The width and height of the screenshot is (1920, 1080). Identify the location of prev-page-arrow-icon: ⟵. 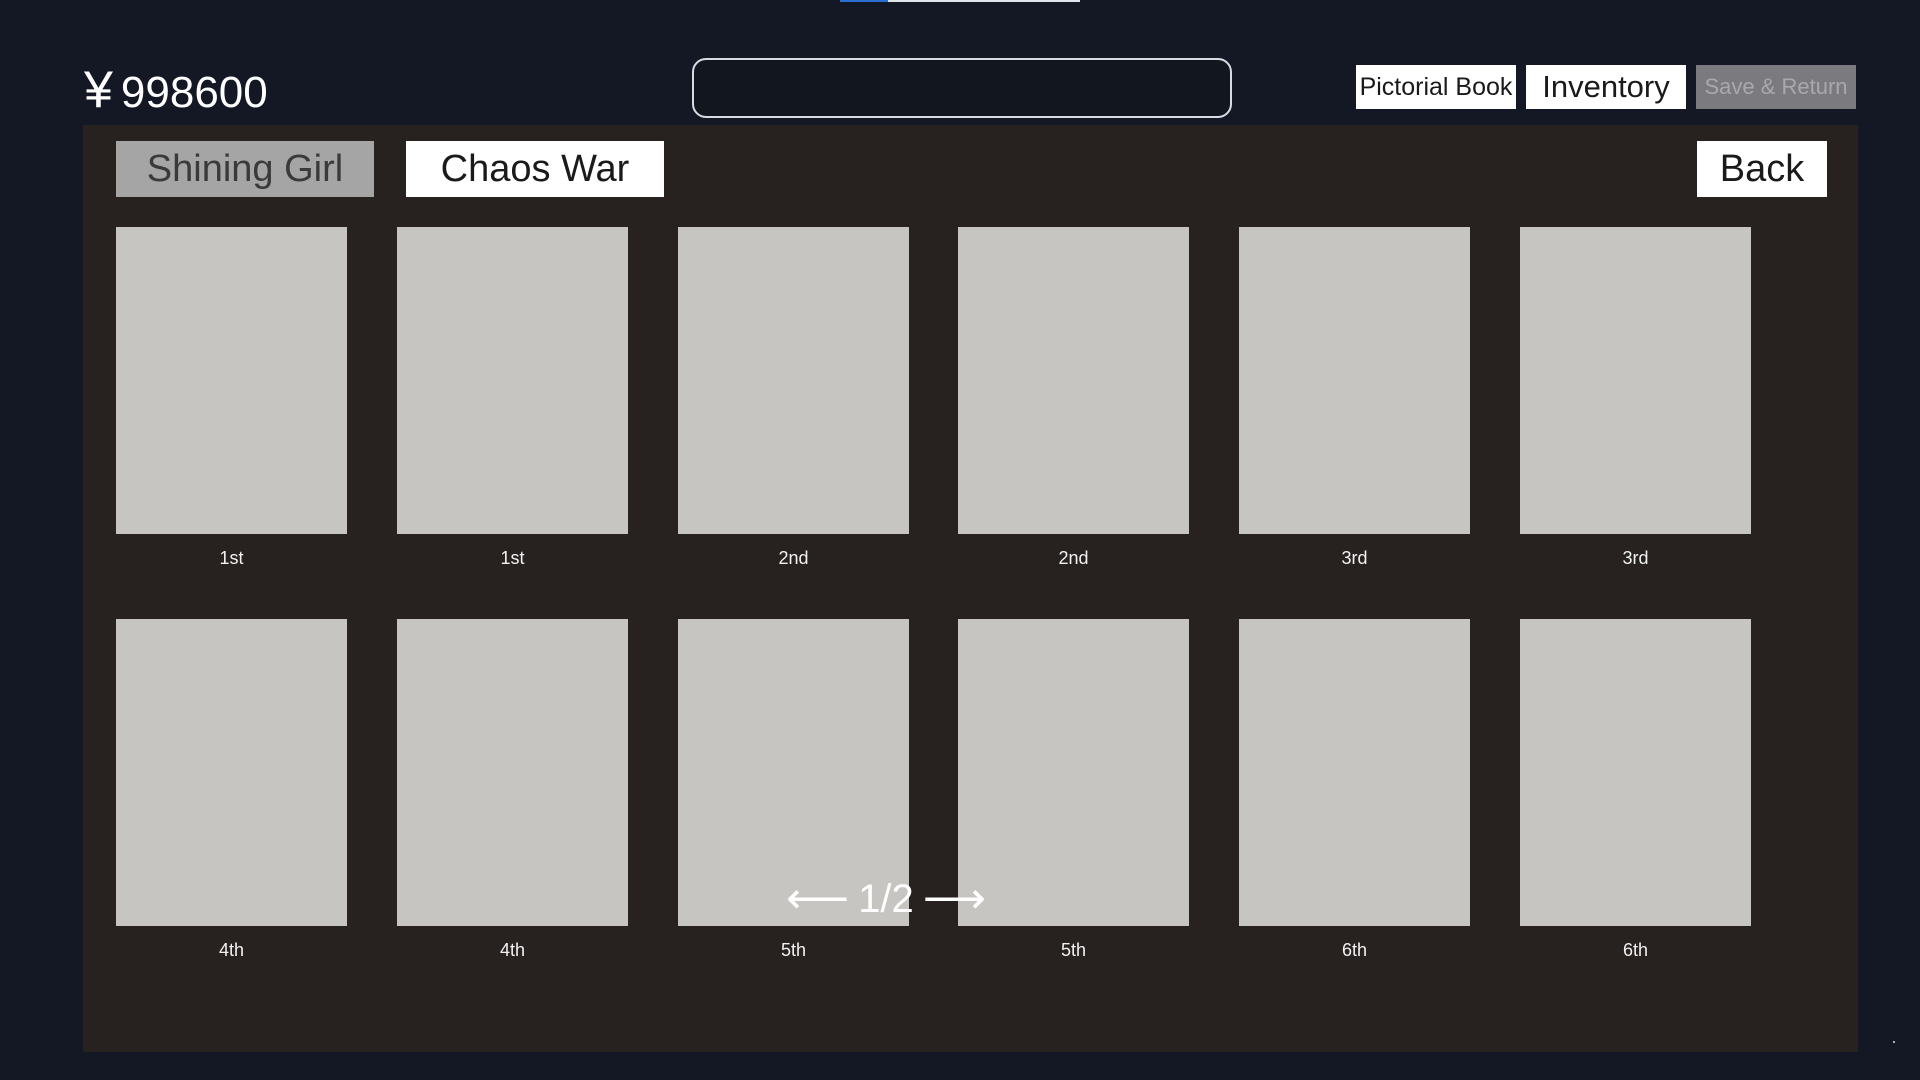
(817, 899).